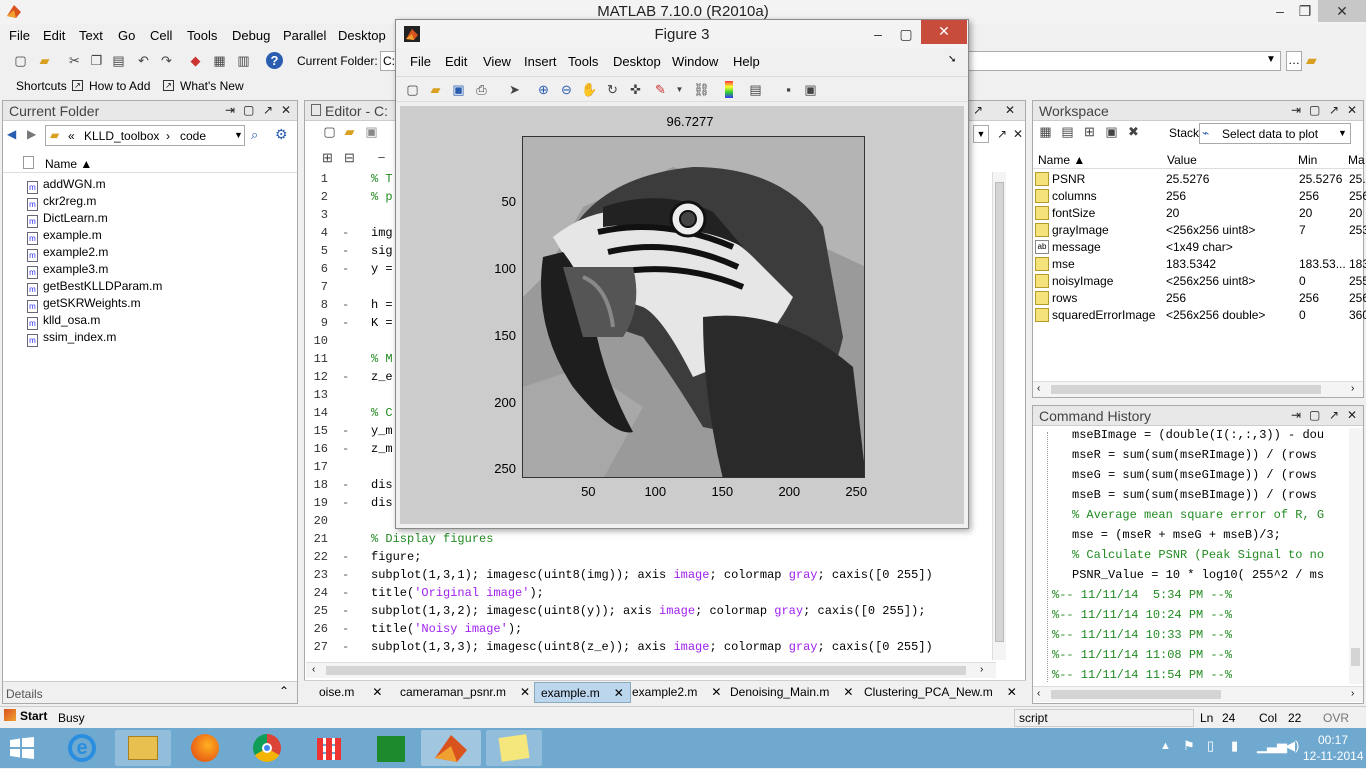 Image resolution: width=1366 pixels, height=769 pixels. What do you see at coordinates (451, 748) in the screenshot?
I see `matlab-taskbar-icon` at bounding box center [451, 748].